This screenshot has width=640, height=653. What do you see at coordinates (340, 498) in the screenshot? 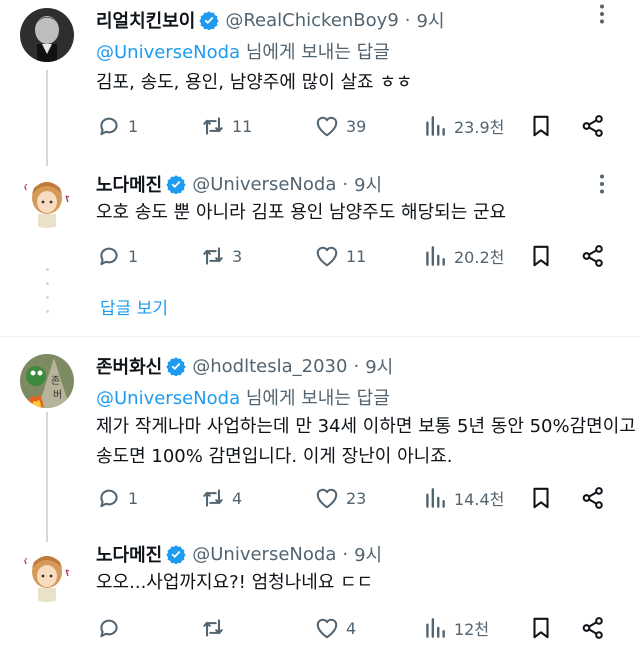
I see `like-button: 23` at bounding box center [340, 498].